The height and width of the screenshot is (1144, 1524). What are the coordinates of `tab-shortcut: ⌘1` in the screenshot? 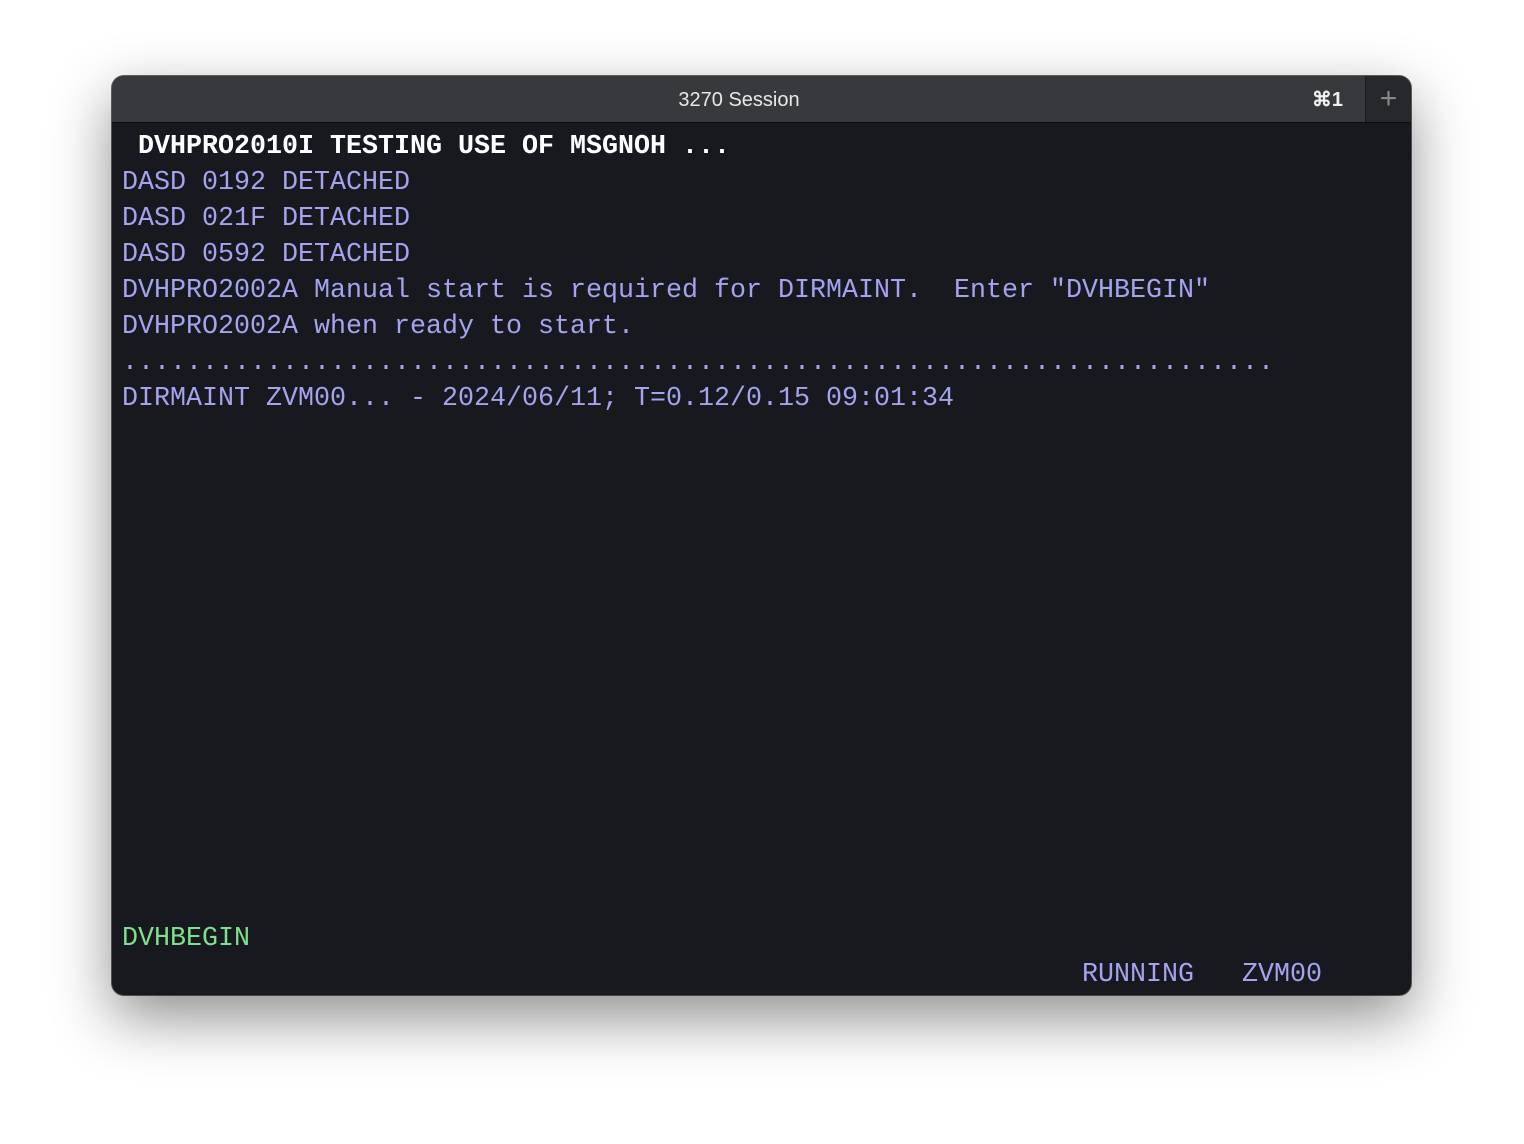 It's located at (1327, 100).